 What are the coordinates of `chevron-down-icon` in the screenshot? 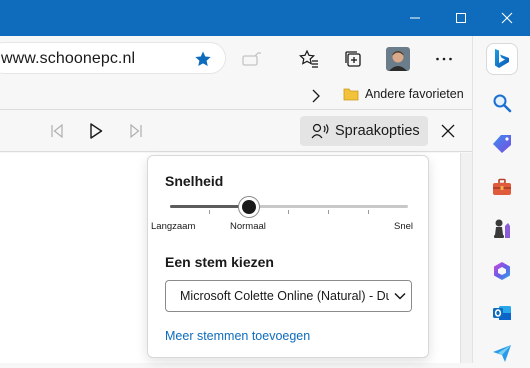 It's located at (400, 296).